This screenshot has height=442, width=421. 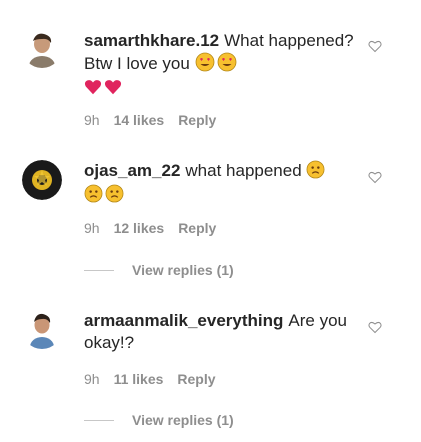 I want to click on comment-meta: 9h 14 likes Reply, so click(x=150, y=120).